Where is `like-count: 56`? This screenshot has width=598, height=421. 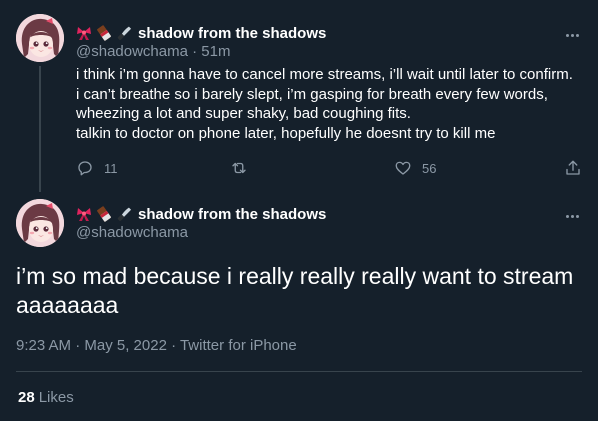 like-count: 56 is located at coordinates (429, 168).